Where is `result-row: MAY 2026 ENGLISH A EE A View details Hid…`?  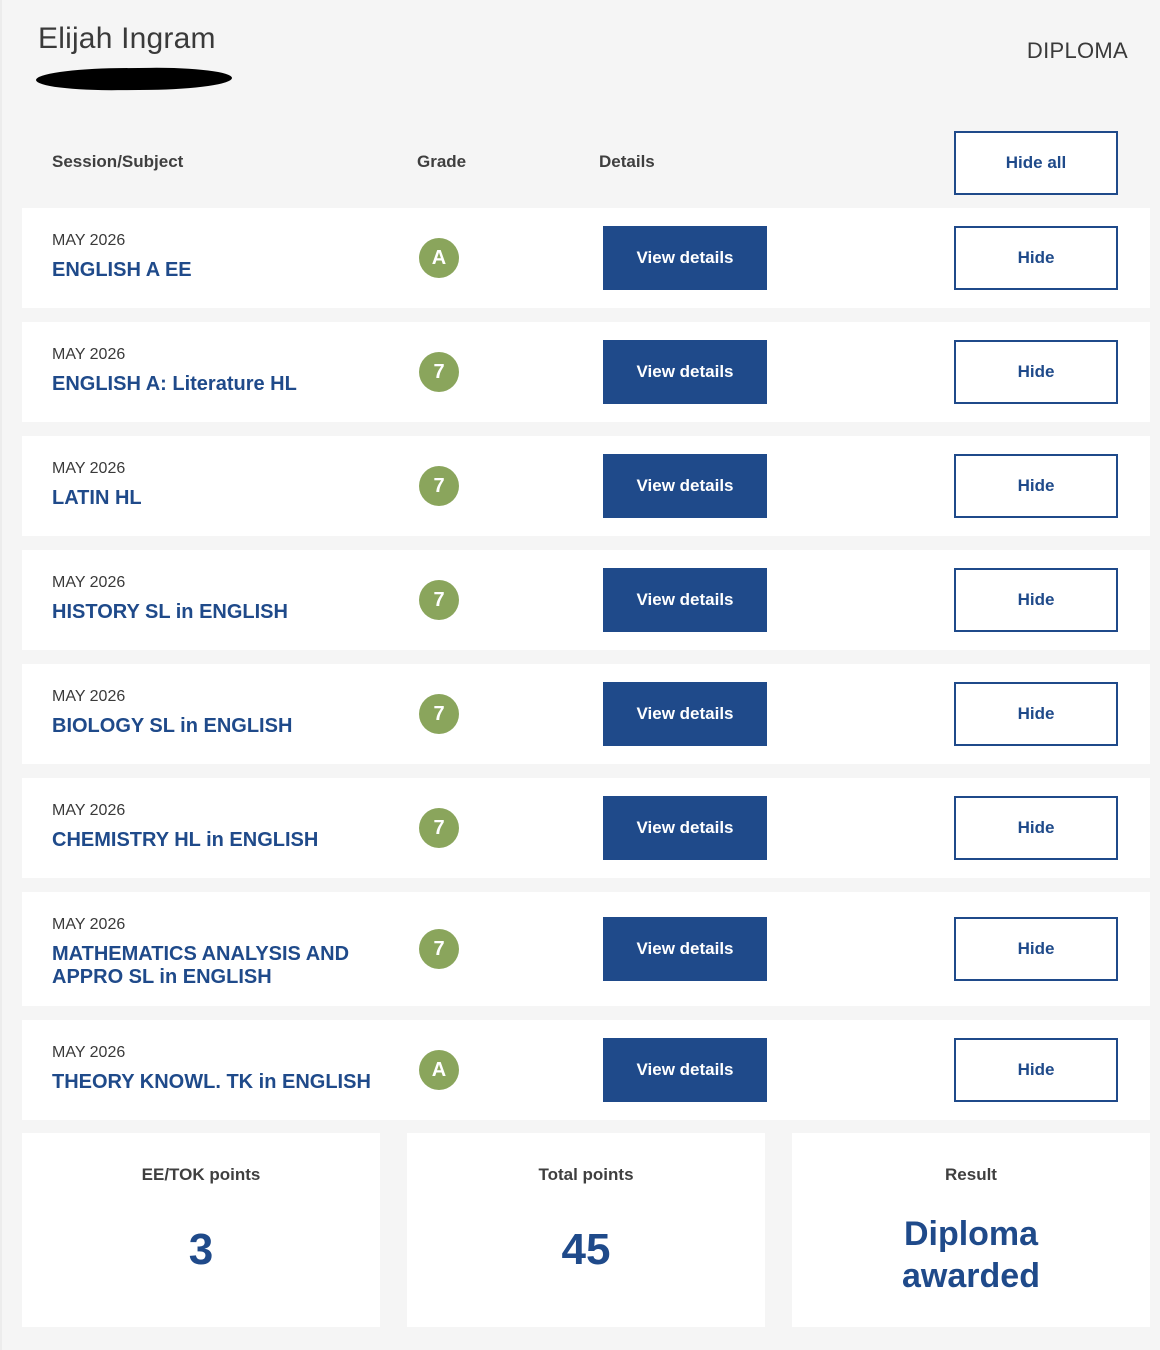
result-row: MAY 2026 ENGLISH A EE A View details Hid… is located at coordinates (586, 258).